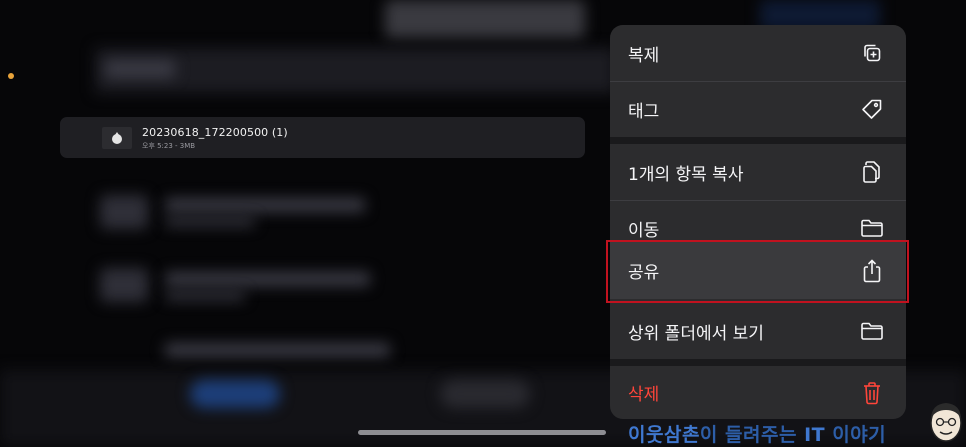  Describe the element at coordinates (758, 109) in the screenshot. I see `menu-item-tag: 태그` at that location.